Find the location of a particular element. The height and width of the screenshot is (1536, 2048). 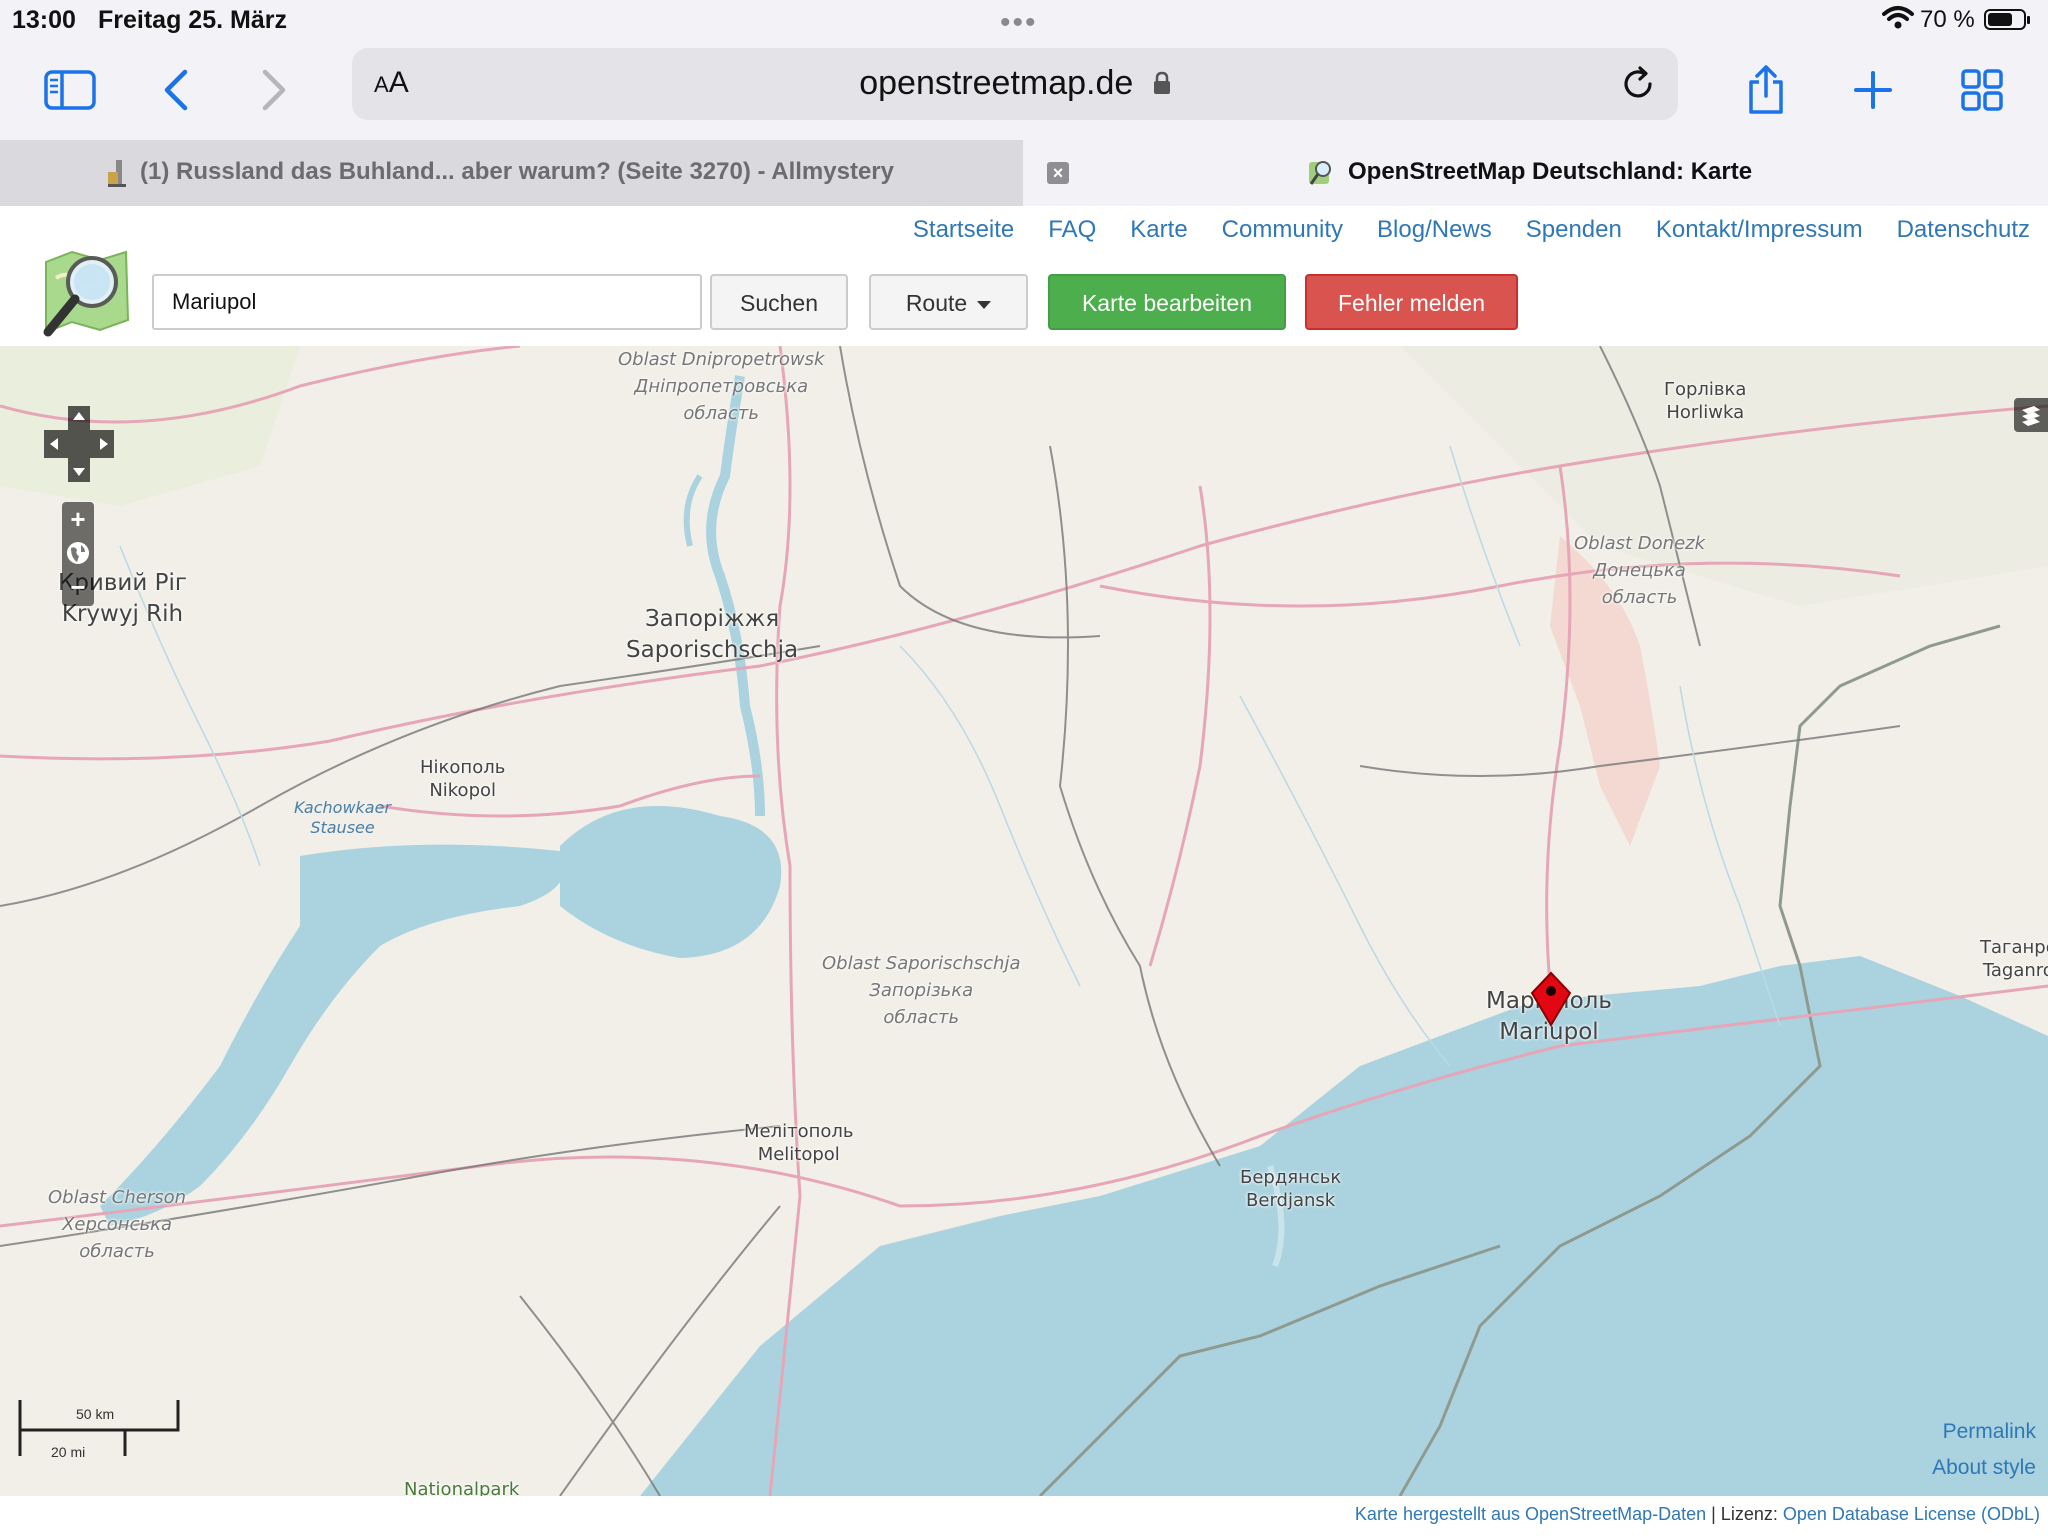

status-bar: 13:00 Freitag 25. März ••• 70 % is located at coordinates (1024, 20).